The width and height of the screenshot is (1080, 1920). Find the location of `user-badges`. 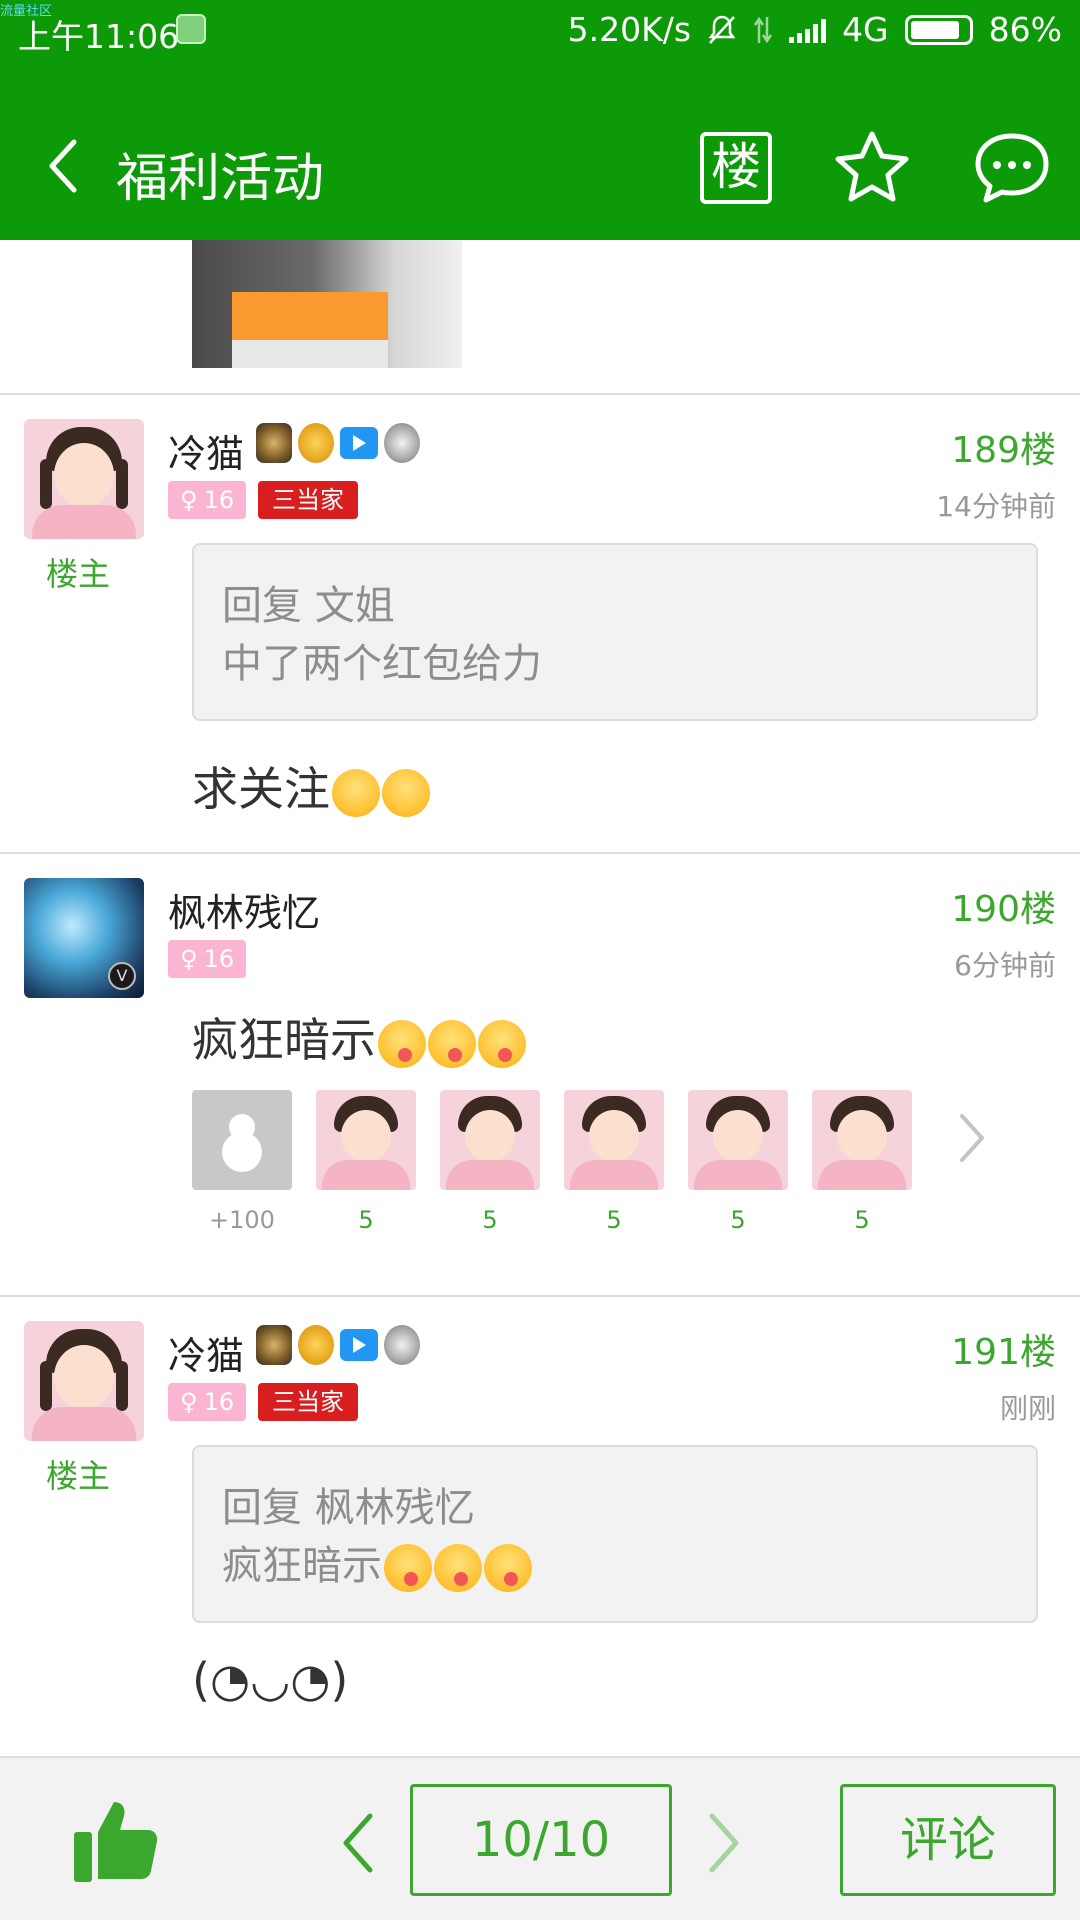

user-badges is located at coordinates (338, 1345).